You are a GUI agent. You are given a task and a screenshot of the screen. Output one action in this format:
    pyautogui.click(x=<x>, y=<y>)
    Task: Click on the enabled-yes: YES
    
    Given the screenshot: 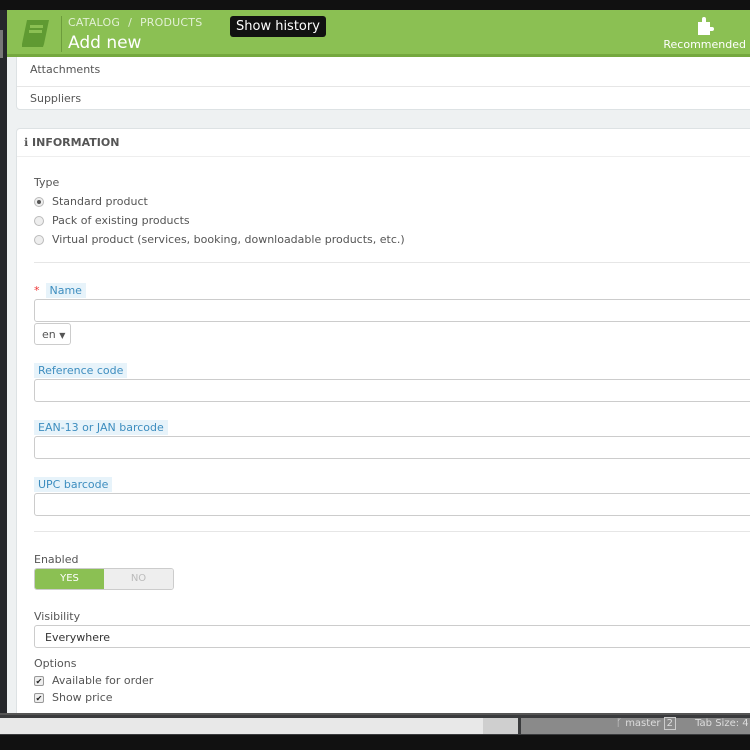 What is the action you would take?
    pyautogui.click(x=69, y=579)
    